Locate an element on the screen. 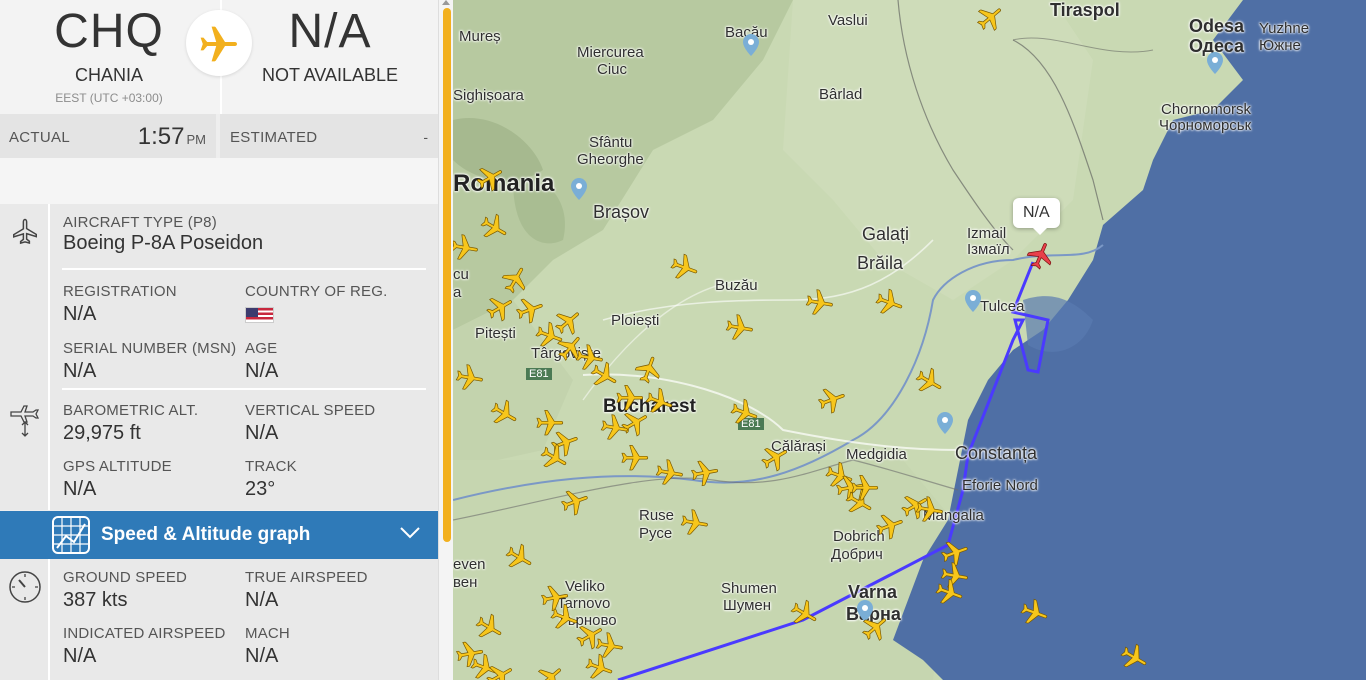  scrollbar-thumb is located at coordinates (447, 275).